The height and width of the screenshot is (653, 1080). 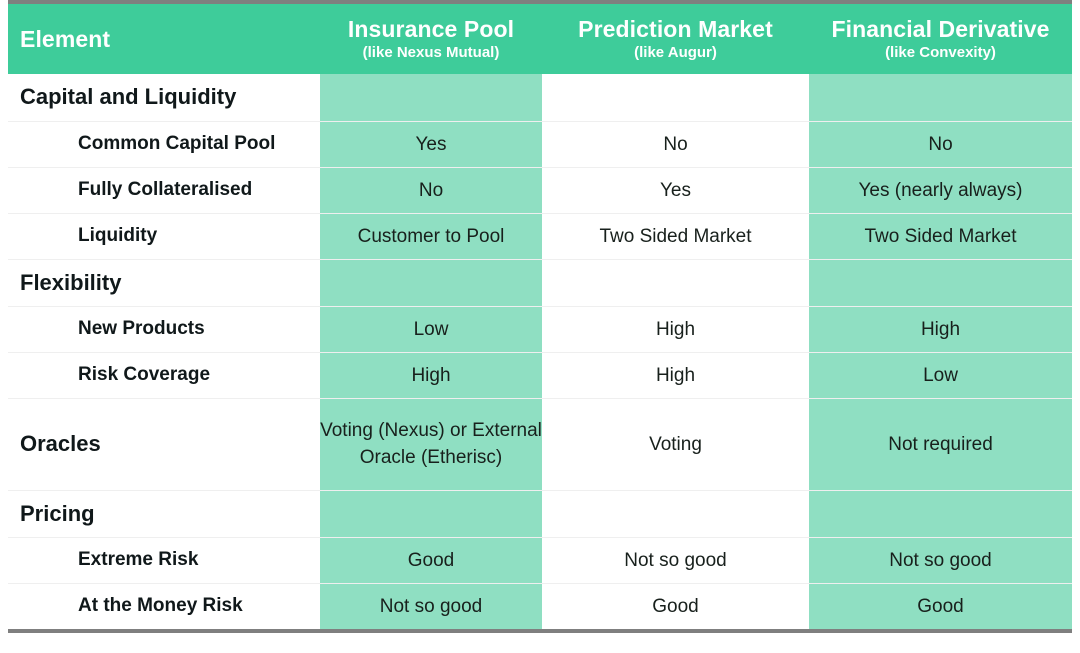 What do you see at coordinates (431, 605) in the screenshot?
I see `cell-insurance-pool: Not so good` at bounding box center [431, 605].